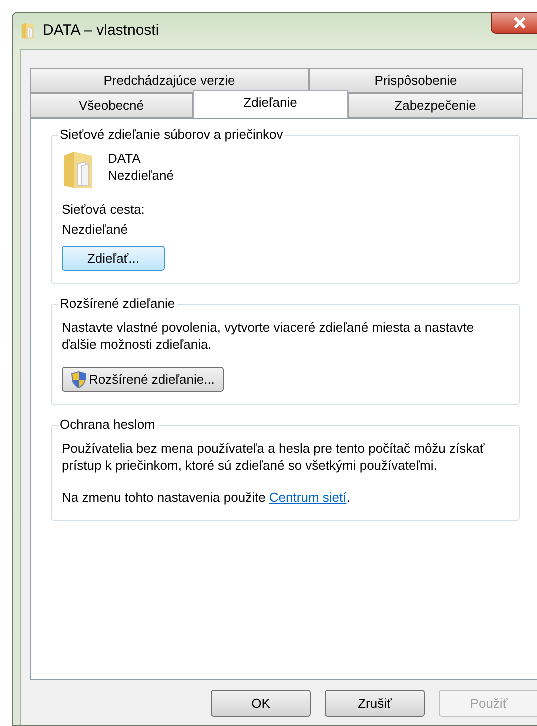  I want to click on description: Nastavte vlastné povolenia, vytvorte viaceré zdieľané miesta a nastavte ďalšie možnosti zdieľania., so click(269, 336).